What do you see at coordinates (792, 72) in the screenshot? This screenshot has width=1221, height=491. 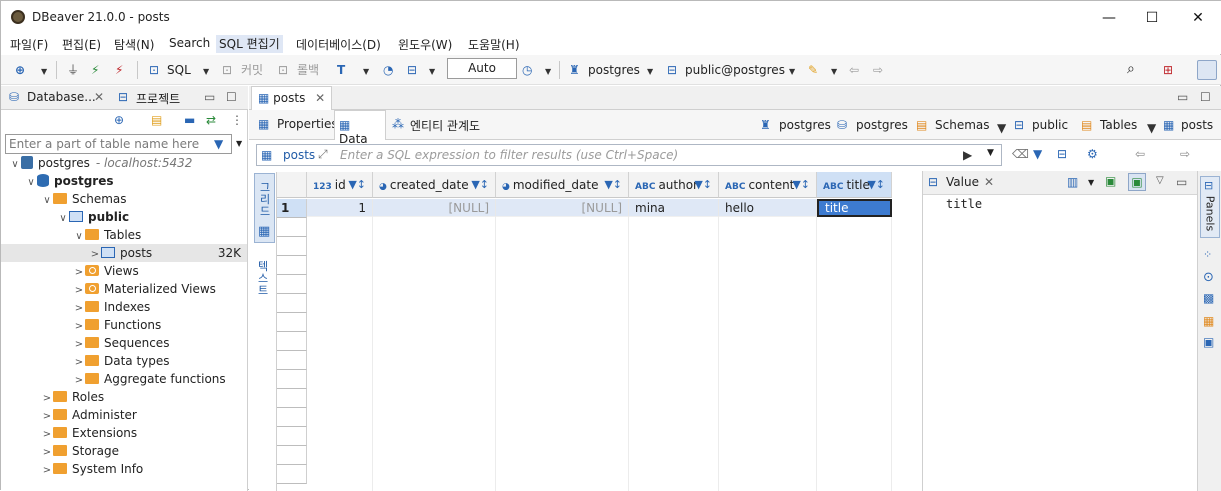 I see `schema-dropdown-icon: ▼` at bounding box center [792, 72].